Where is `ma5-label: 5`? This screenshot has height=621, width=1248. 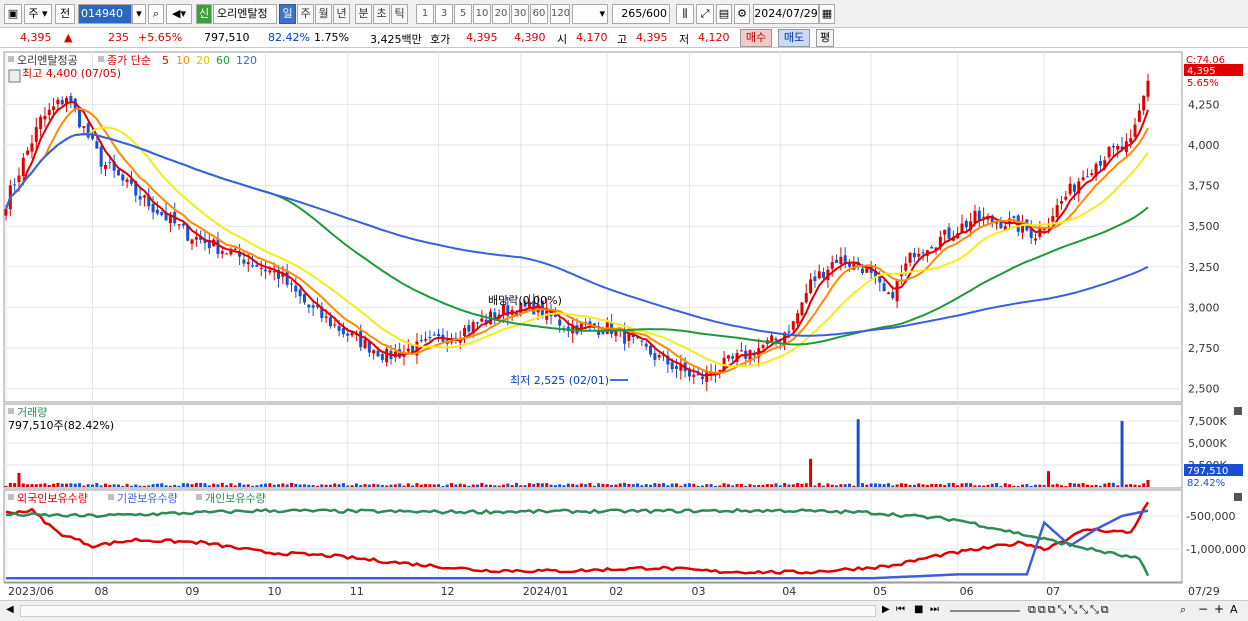
ma5-label: 5 is located at coordinates (165, 60).